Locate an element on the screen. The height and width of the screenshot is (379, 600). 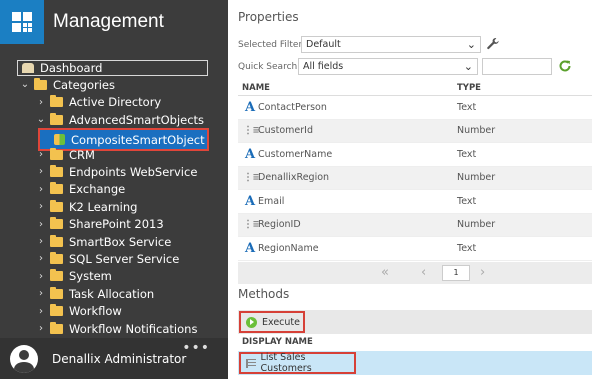
tree-item-exchange: › Exchange is located at coordinates (80, 189).